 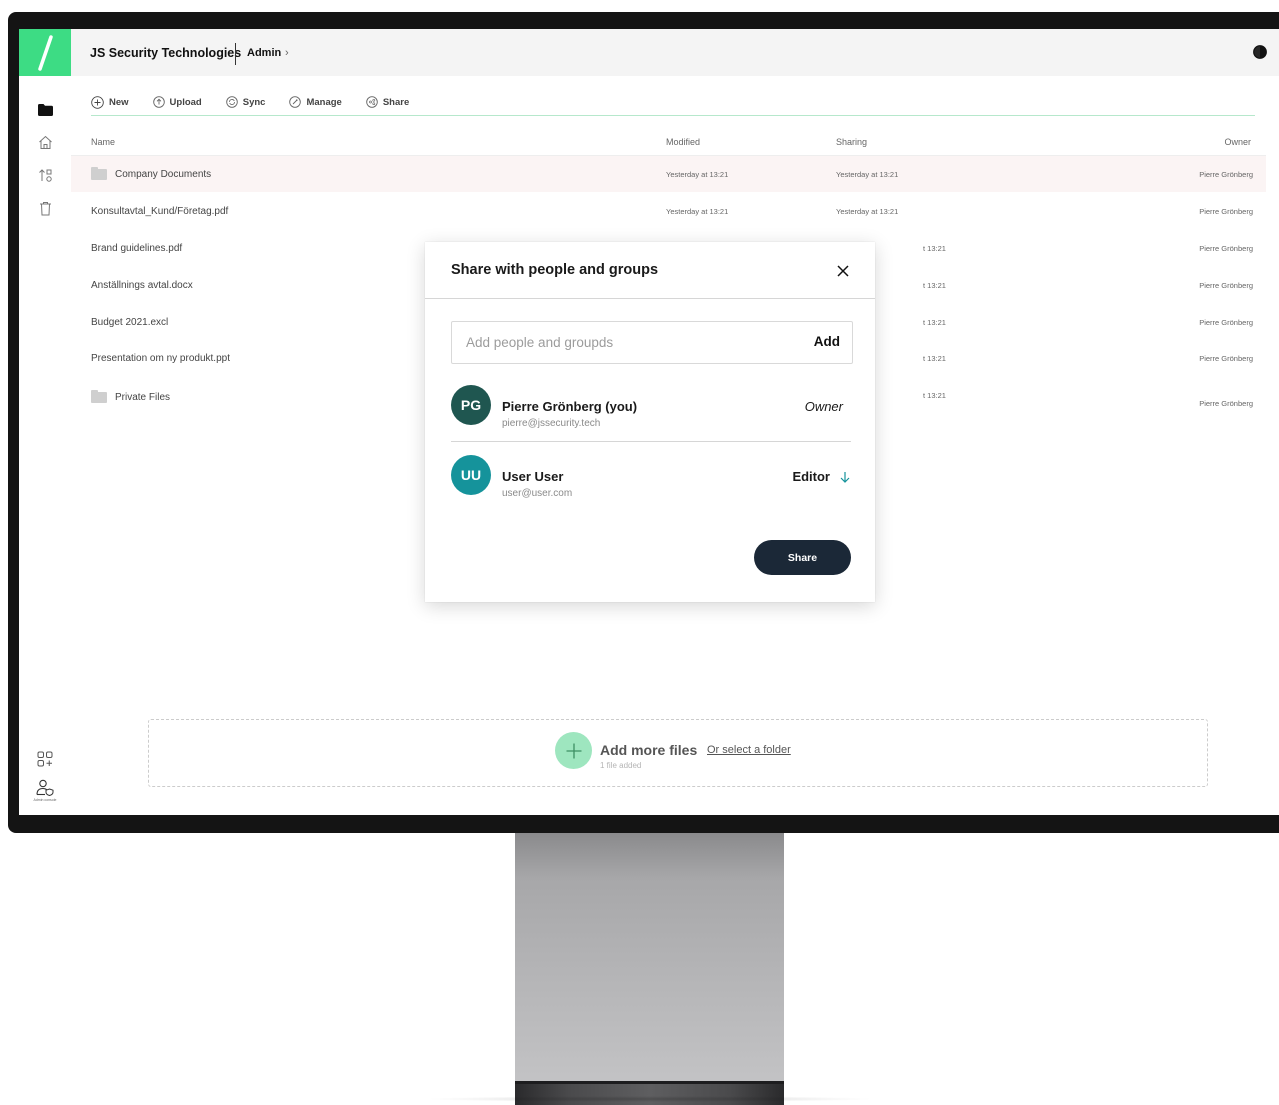 I want to click on person-name: User User, so click(x=533, y=476).